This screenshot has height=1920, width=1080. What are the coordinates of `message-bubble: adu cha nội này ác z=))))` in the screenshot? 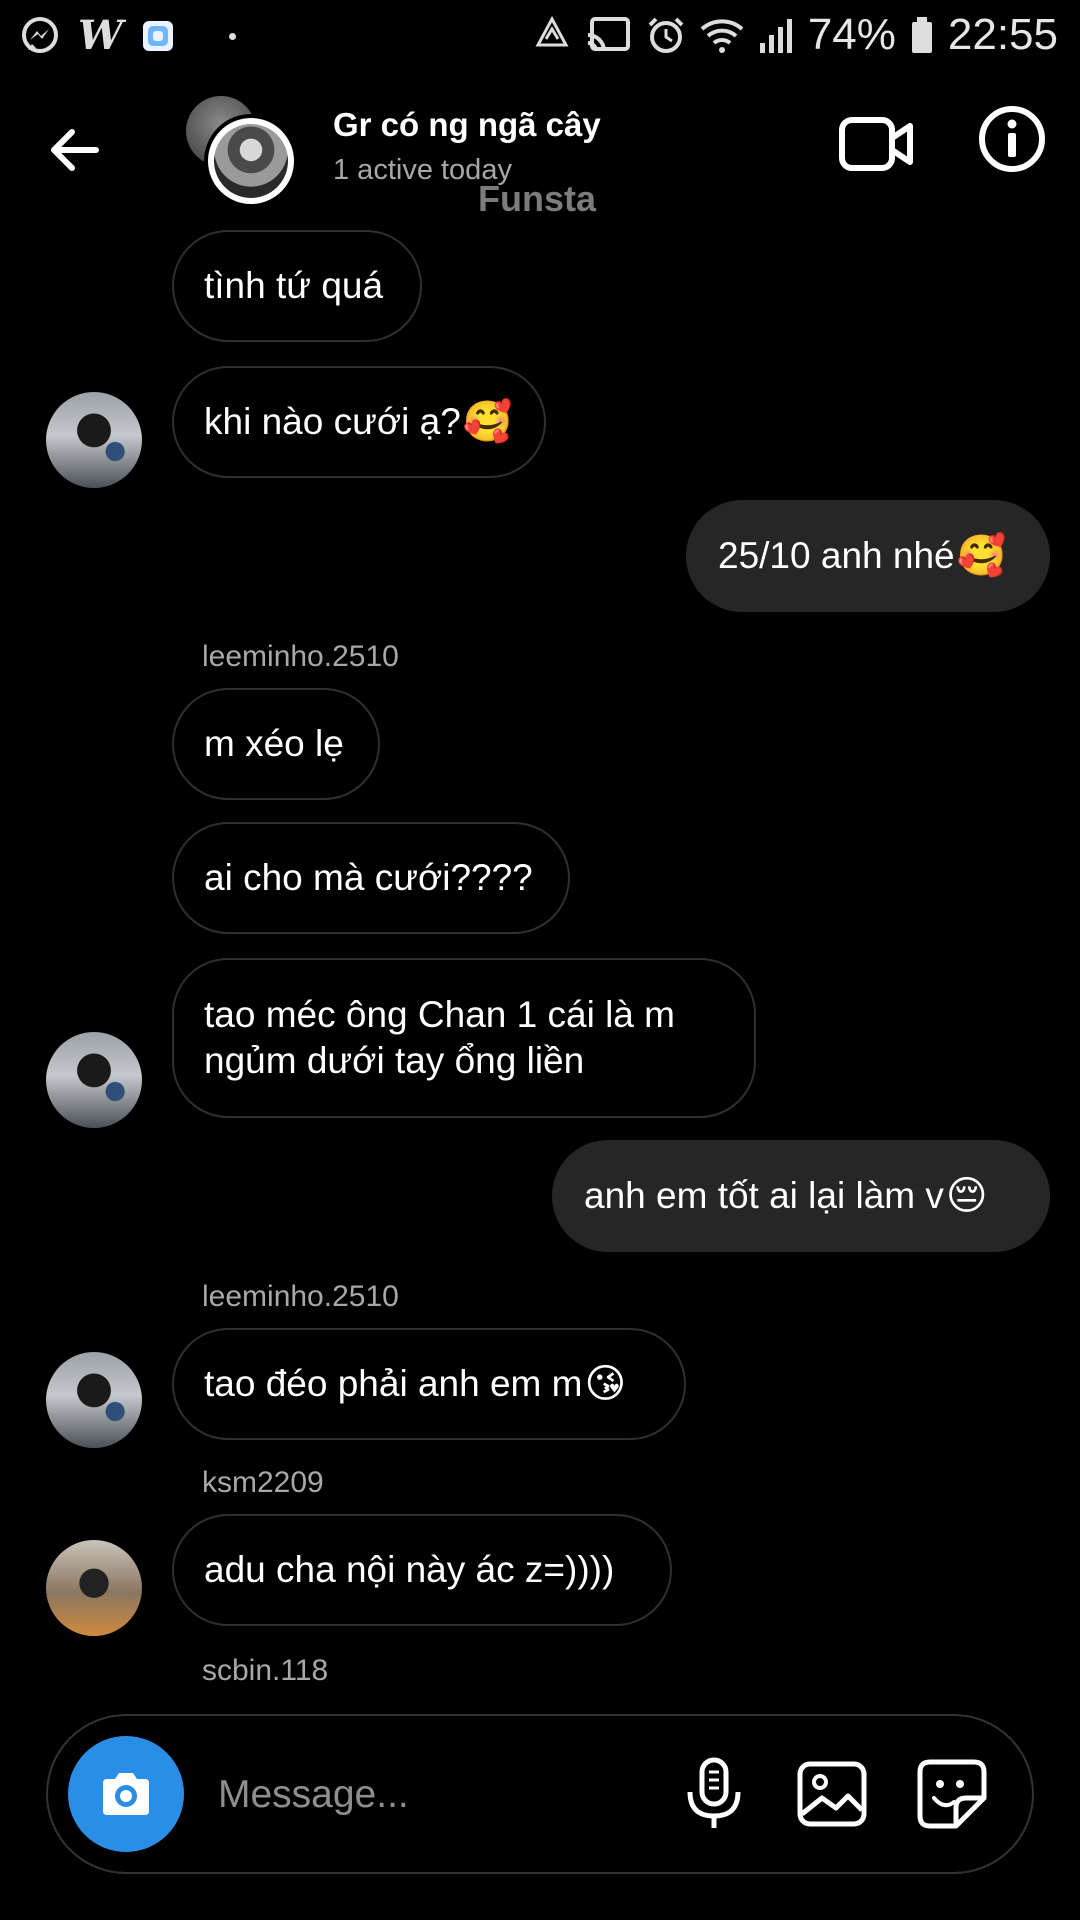 It's located at (422, 1570).